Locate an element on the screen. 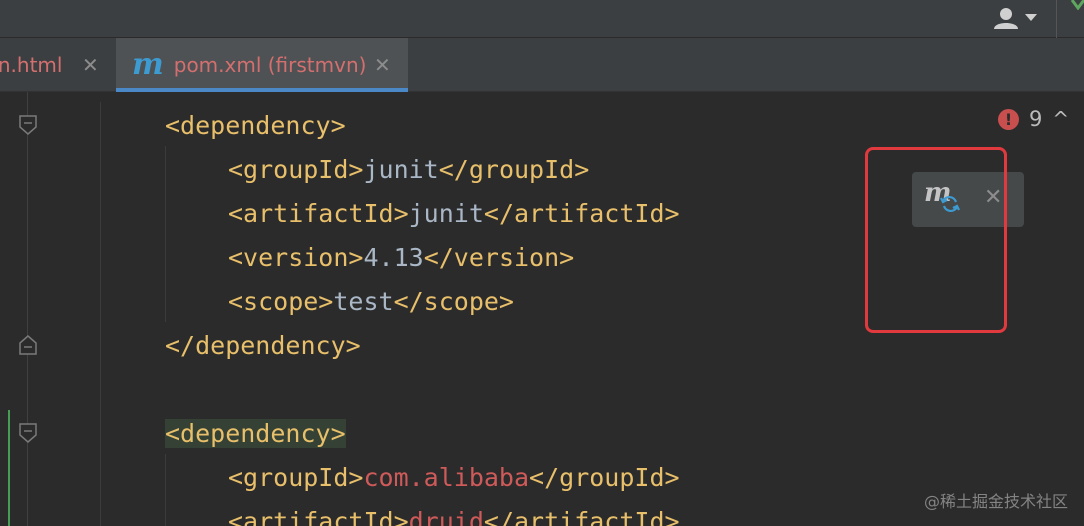 The image size is (1084, 526). user-icon is located at coordinates (1006, 18).